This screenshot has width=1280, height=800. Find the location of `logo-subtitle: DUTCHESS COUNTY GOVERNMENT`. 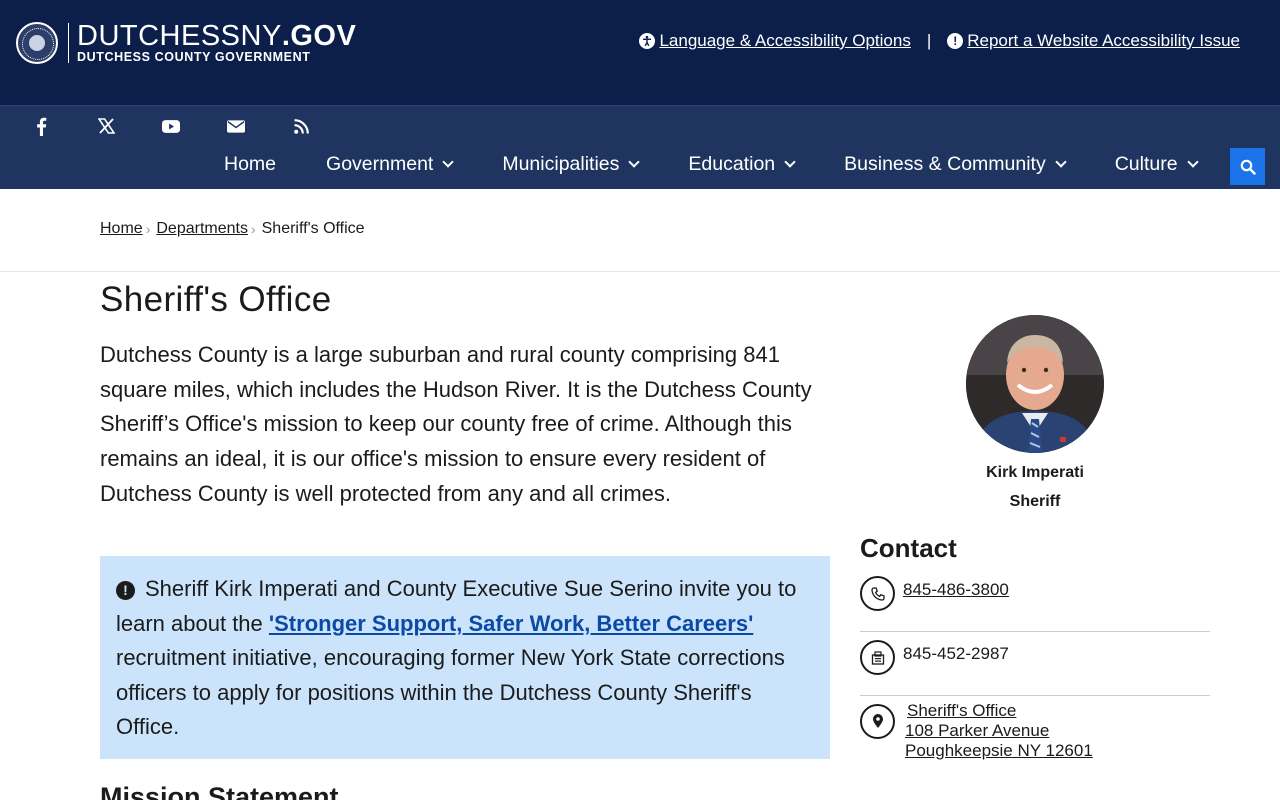

logo-subtitle: DUTCHESS COUNTY GOVERNMENT is located at coordinates (194, 57).